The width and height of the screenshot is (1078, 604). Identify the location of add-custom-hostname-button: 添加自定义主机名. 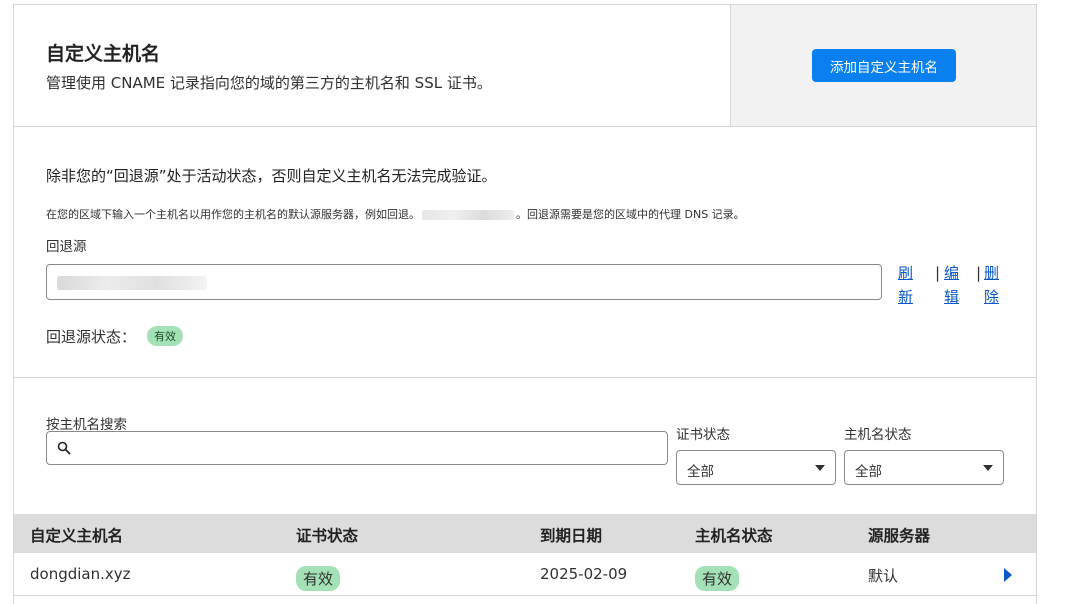
(884, 65).